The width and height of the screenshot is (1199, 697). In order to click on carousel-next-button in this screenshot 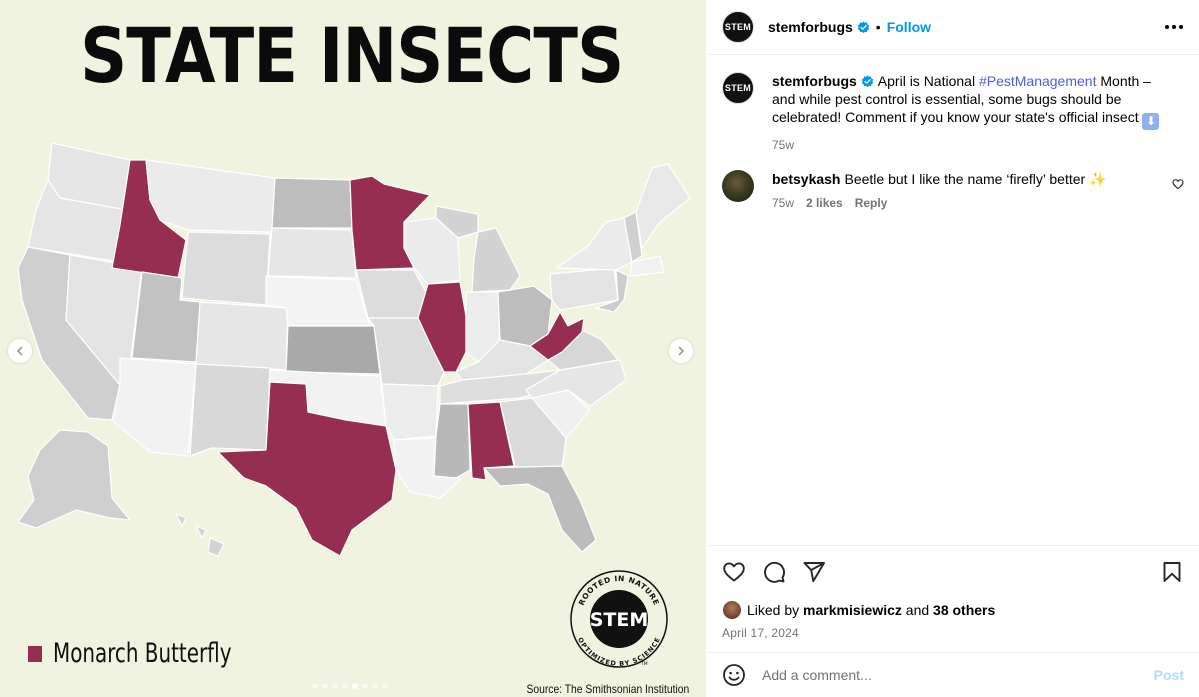, I will do `click(681, 351)`.